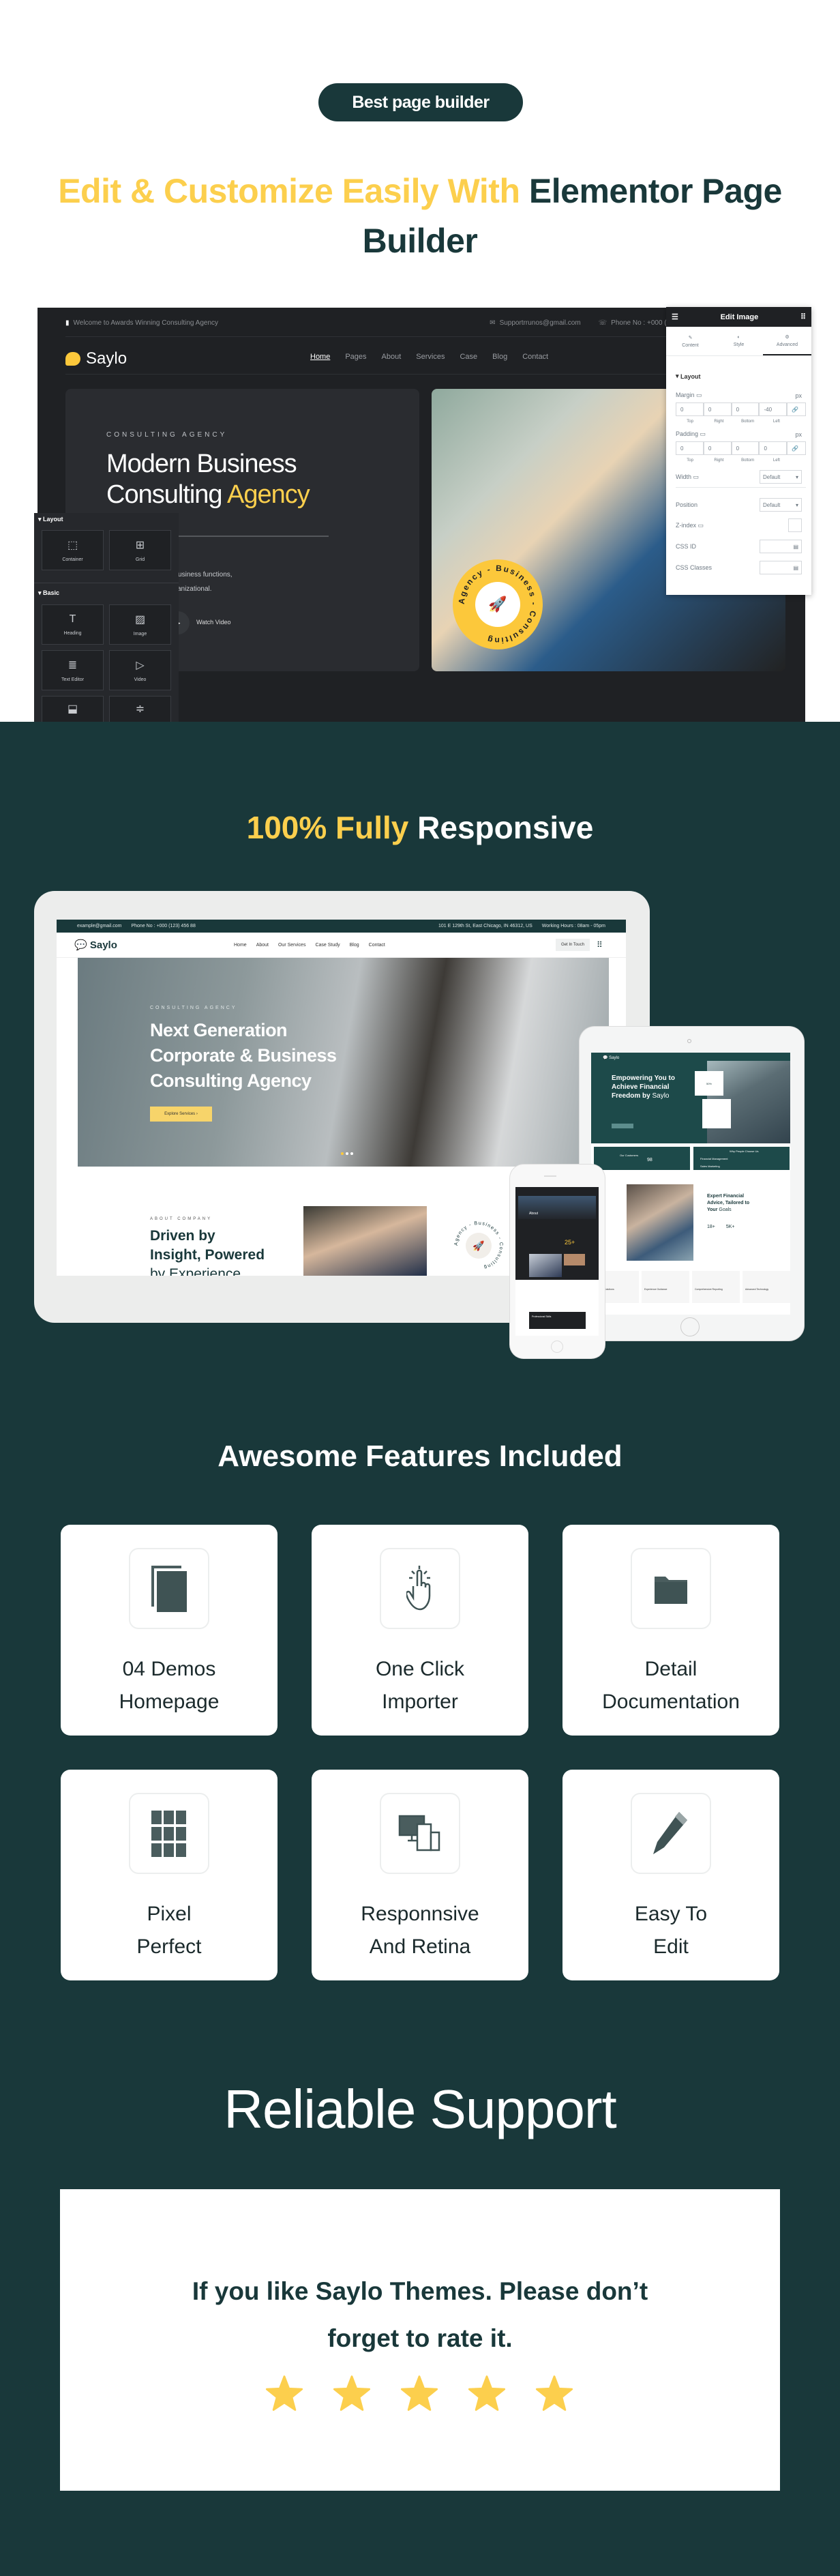  Describe the element at coordinates (240, 945) in the screenshot. I see `nav-item: Home` at that location.